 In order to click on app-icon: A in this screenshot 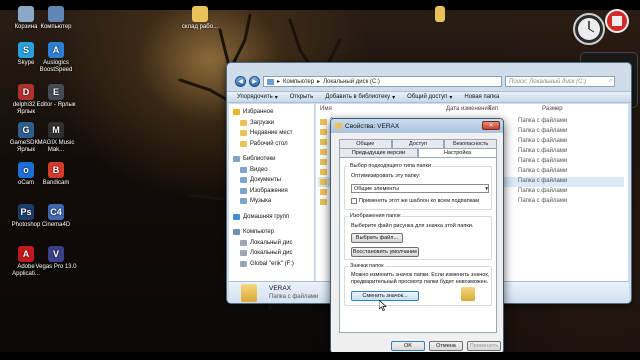, I will do `click(26, 254)`.